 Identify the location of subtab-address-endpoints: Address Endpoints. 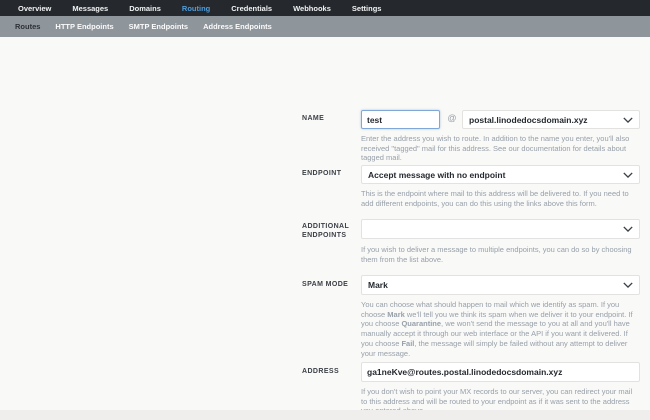
(237, 26).